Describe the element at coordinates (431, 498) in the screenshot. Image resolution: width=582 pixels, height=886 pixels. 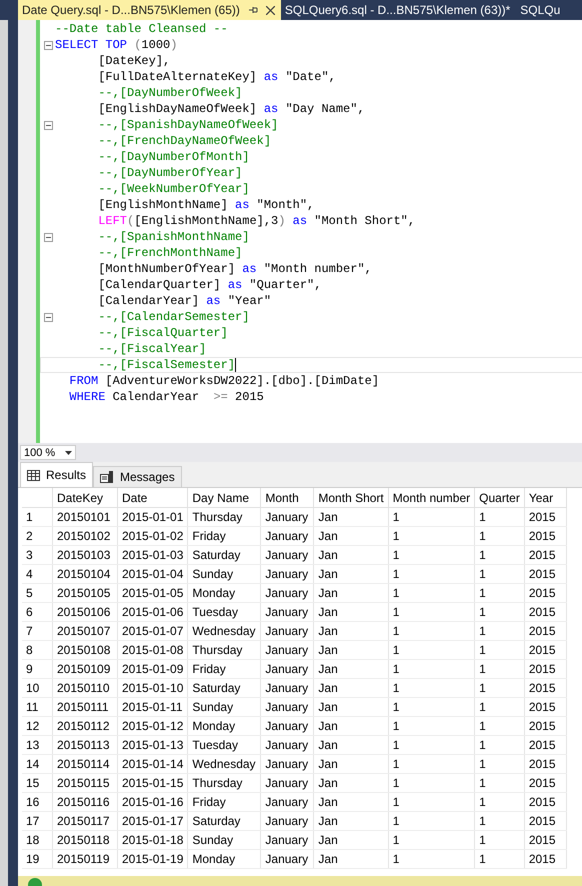
I see `column-header: Month number` at that location.